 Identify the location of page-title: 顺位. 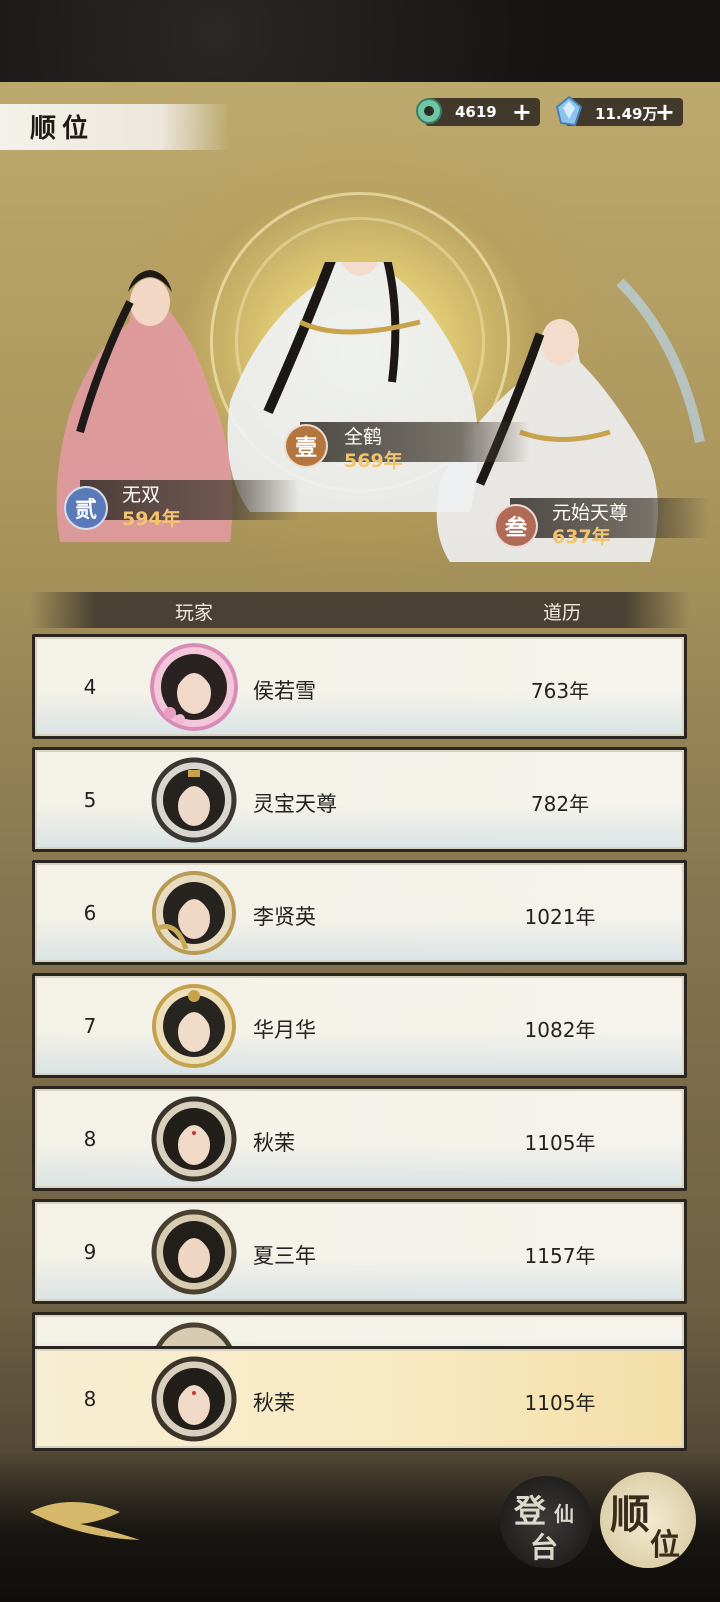
(62, 129).